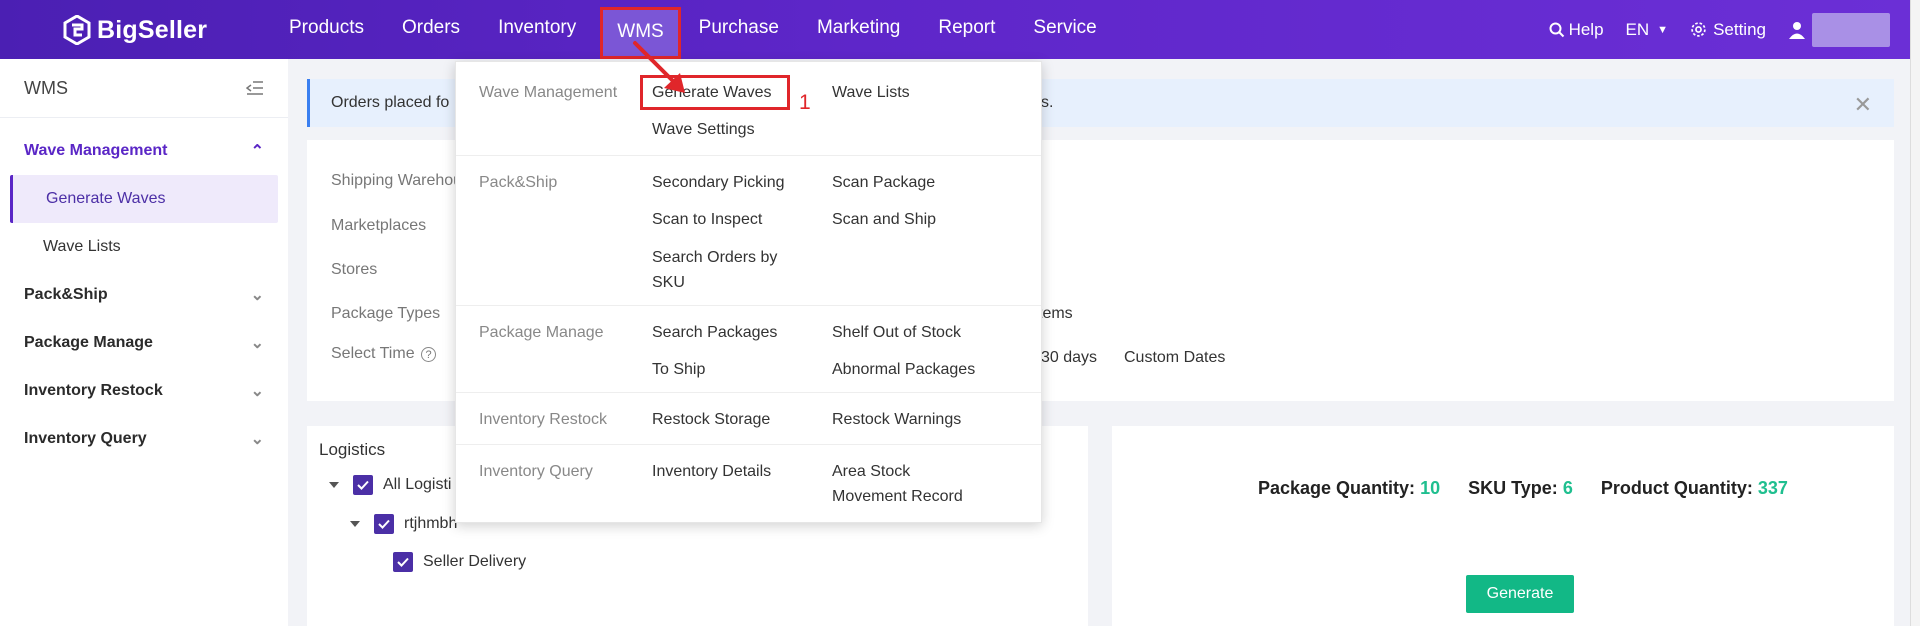  I want to click on sidebar-group-label: Inventory Restock, so click(93, 390).